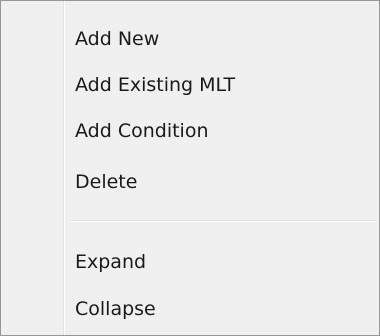 The width and height of the screenshot is (380, 336). I want to click on menu-item-collapse: Collapse, so click(190, 309).